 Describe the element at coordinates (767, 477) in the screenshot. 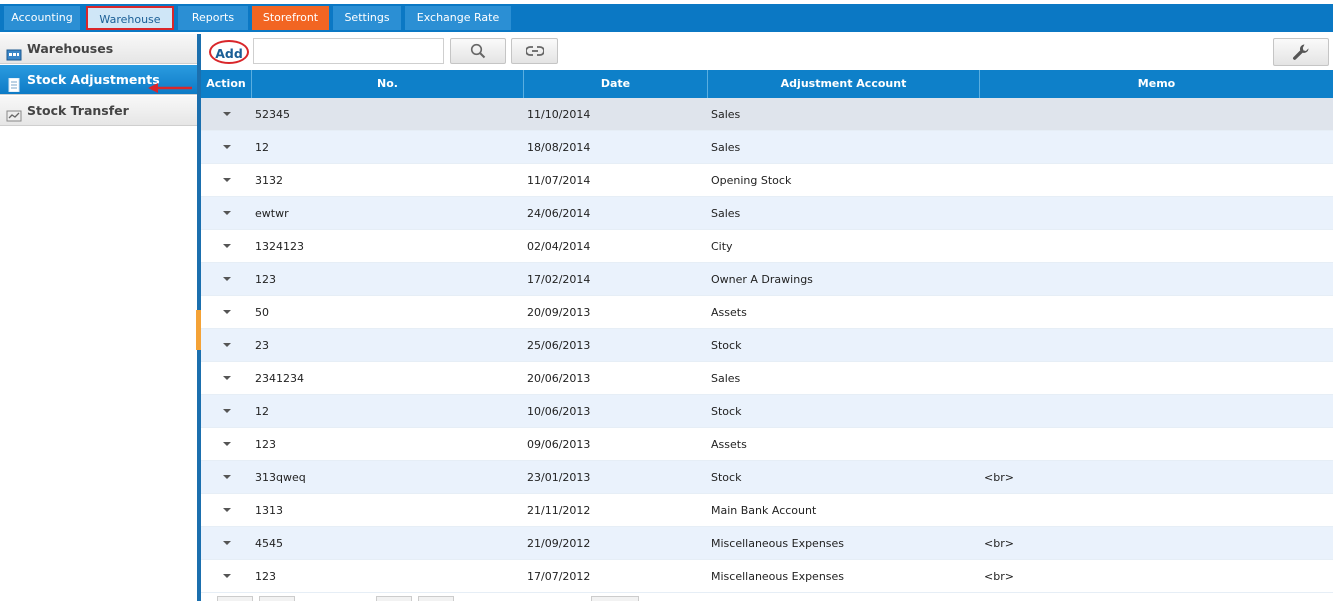

I see `table-row: 313qweq 23/01/2013 Stock <br>` at that location.